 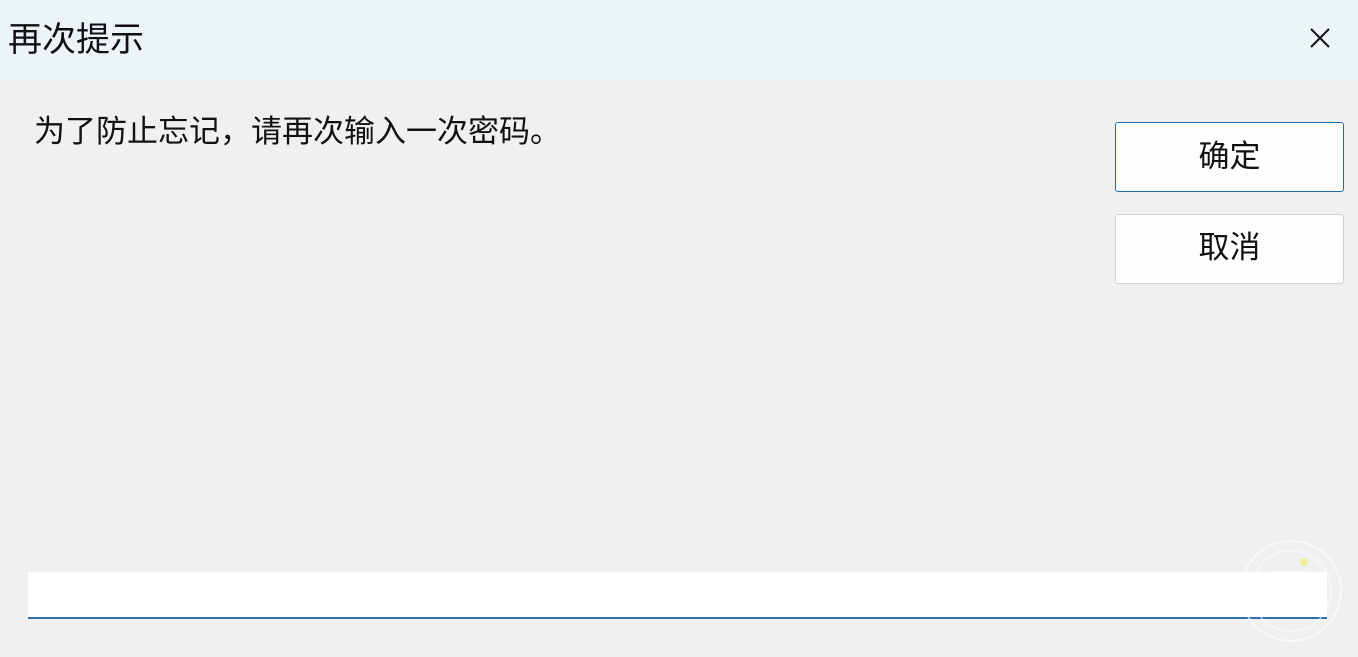 What do you see at coordinates (1229, 249) in the screenshot?
I see `cancel-button: 取消` at bounding box center [1229, 249].